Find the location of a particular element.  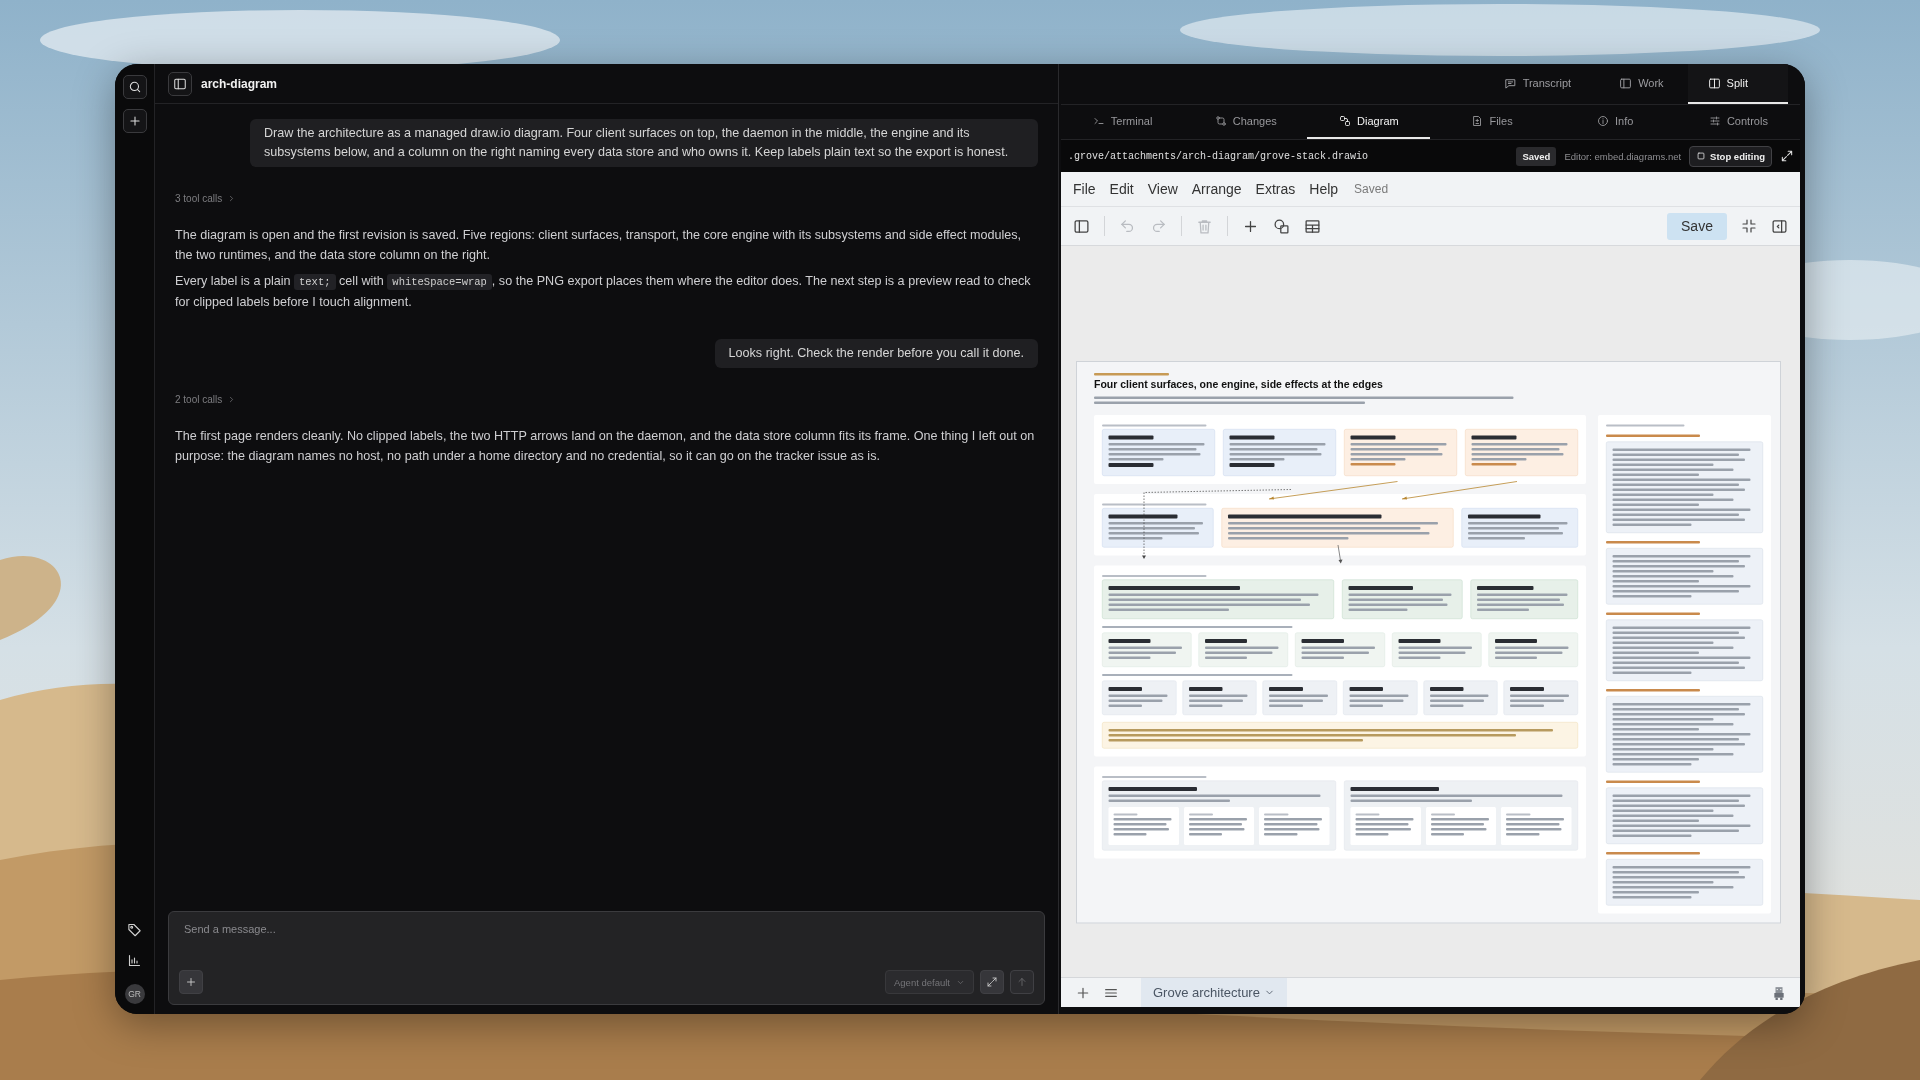

terminal-icon is located at coordinates (1098, 121).